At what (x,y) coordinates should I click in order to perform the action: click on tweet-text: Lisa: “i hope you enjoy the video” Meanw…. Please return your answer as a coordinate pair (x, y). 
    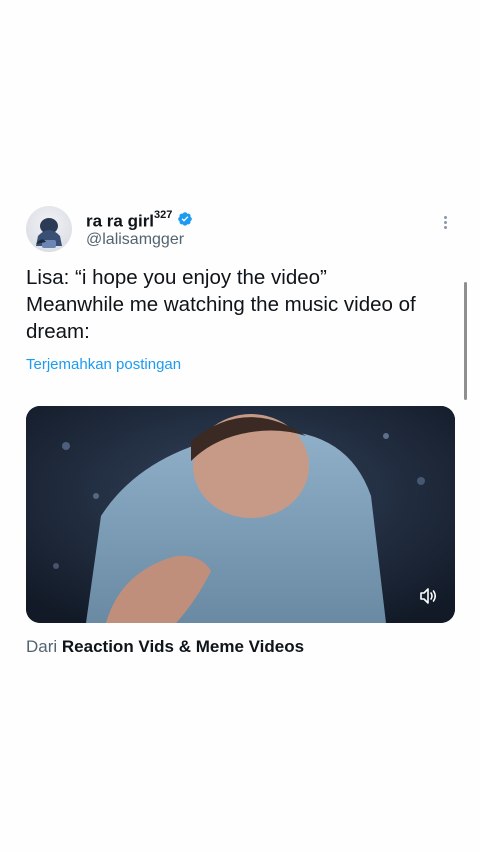
    Looking at the image, I should click on (221, 304).